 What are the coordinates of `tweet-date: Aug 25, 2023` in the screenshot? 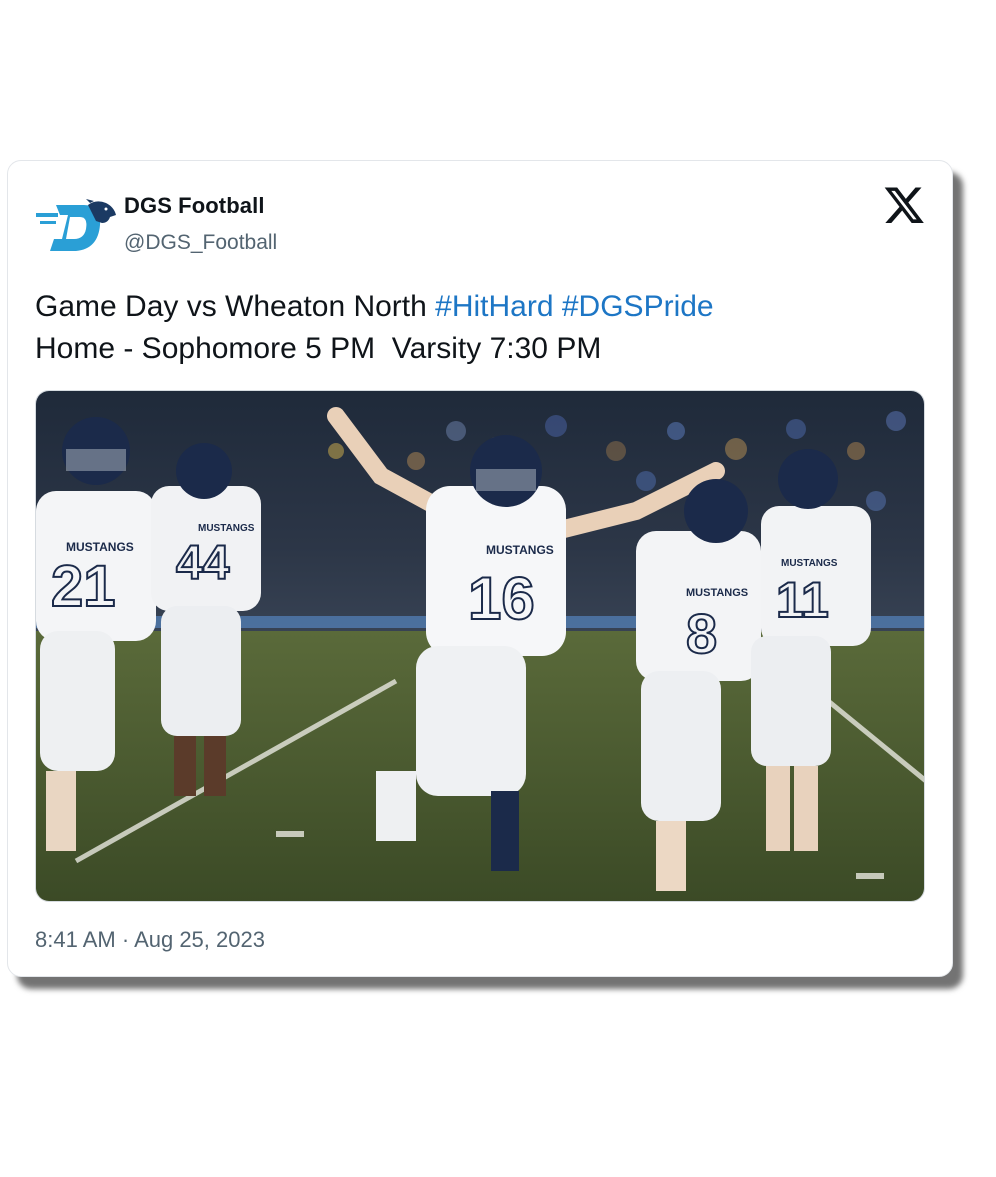 It's located at (199, 939).